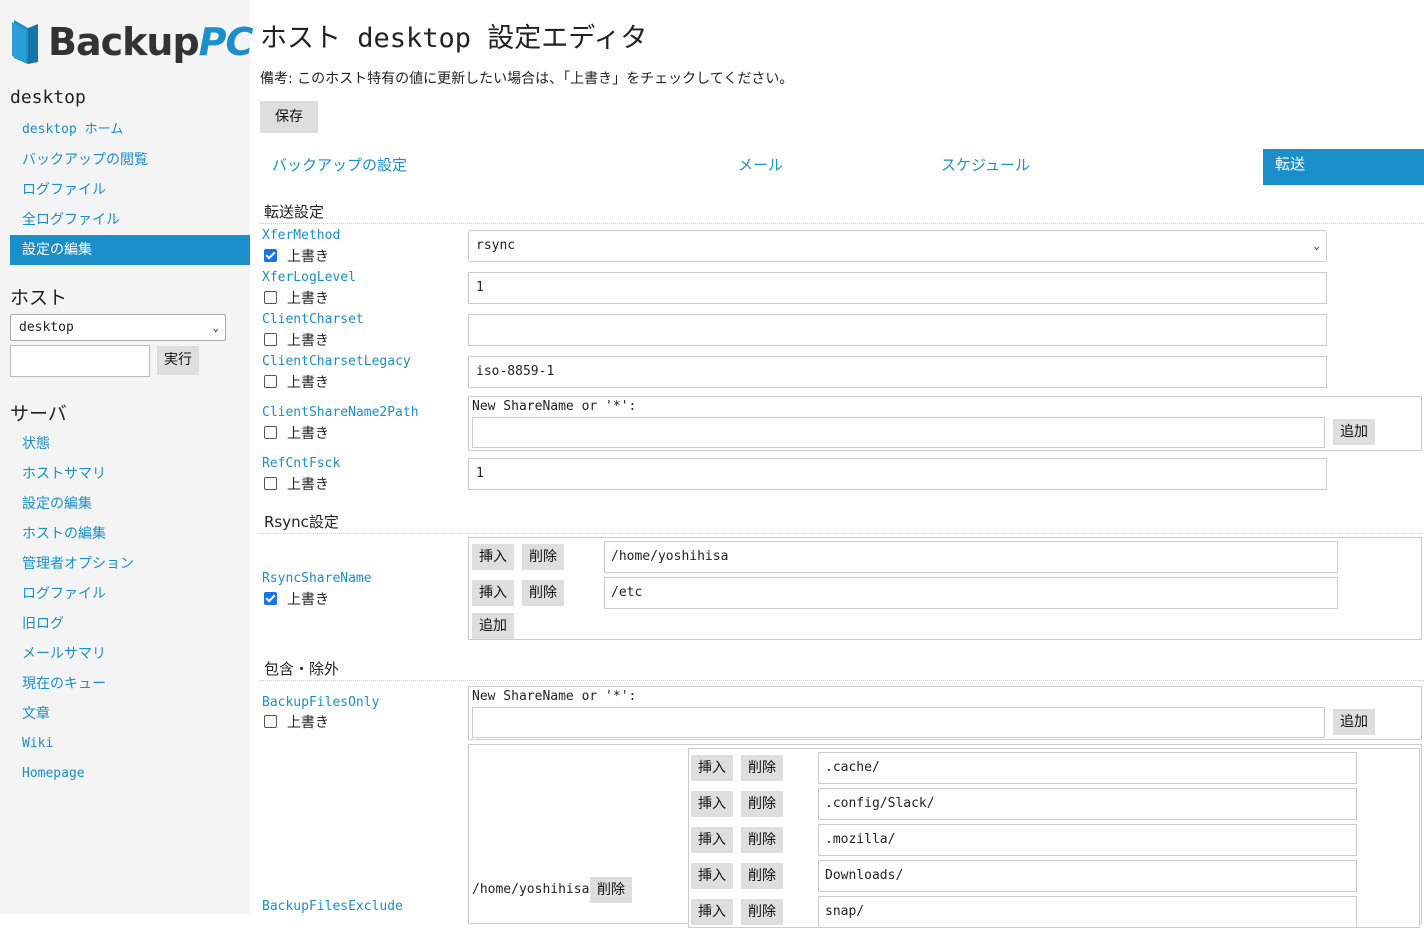 This screenshot has width=1424, height=928. I want to click on sidebar-item-admin-options: 管理者オプション, so click(130, 564).